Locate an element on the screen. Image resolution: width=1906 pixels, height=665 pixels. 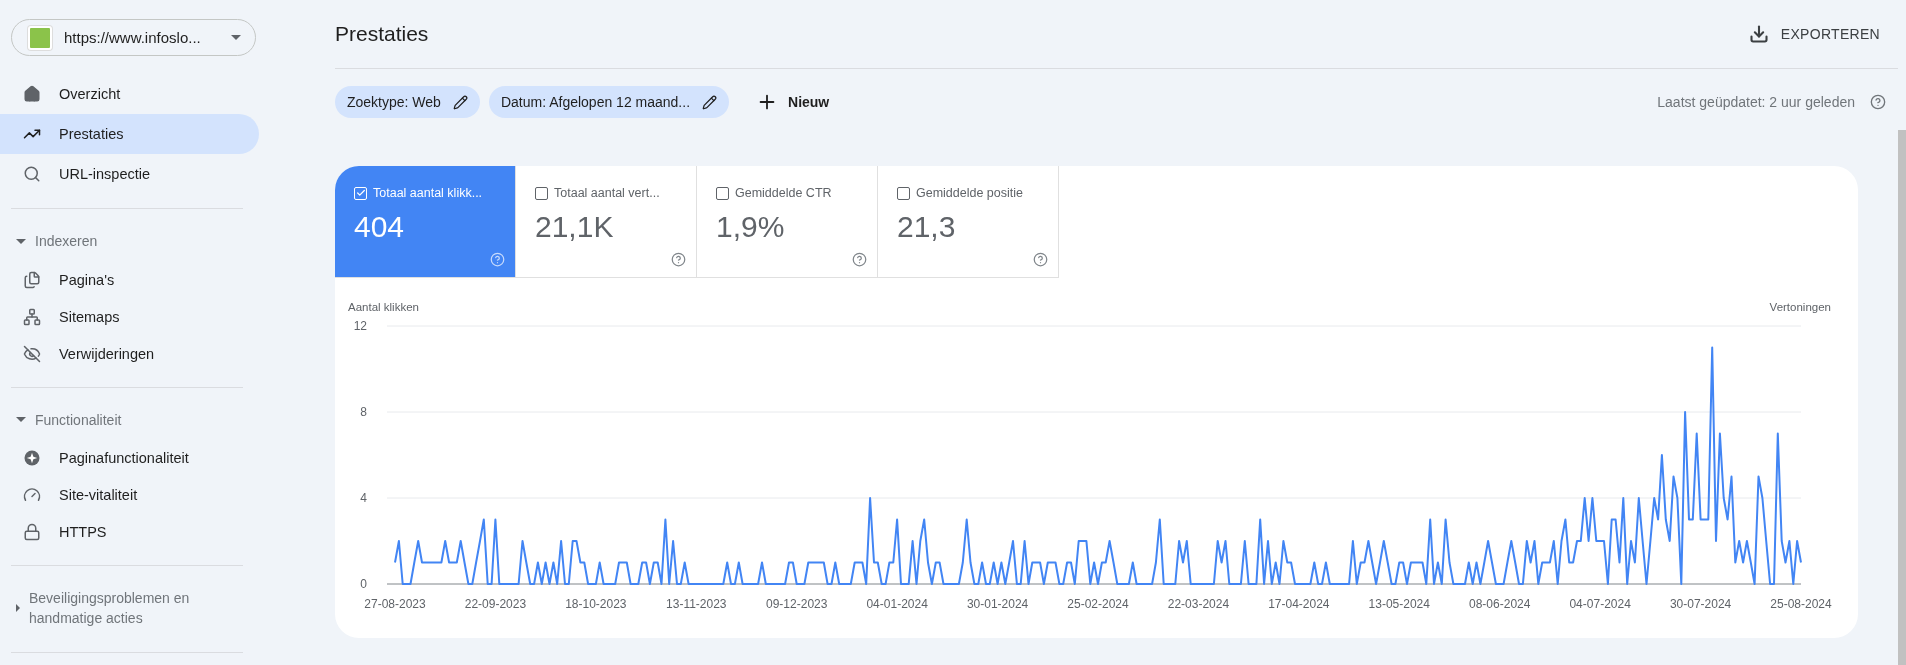
sitemap-icon is located at coordinates (32, 316).